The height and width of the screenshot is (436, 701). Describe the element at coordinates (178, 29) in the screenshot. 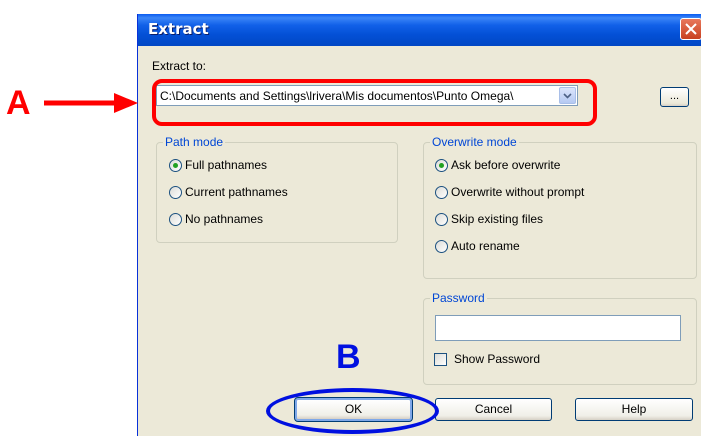

I see `window-title: Extract` at that location.